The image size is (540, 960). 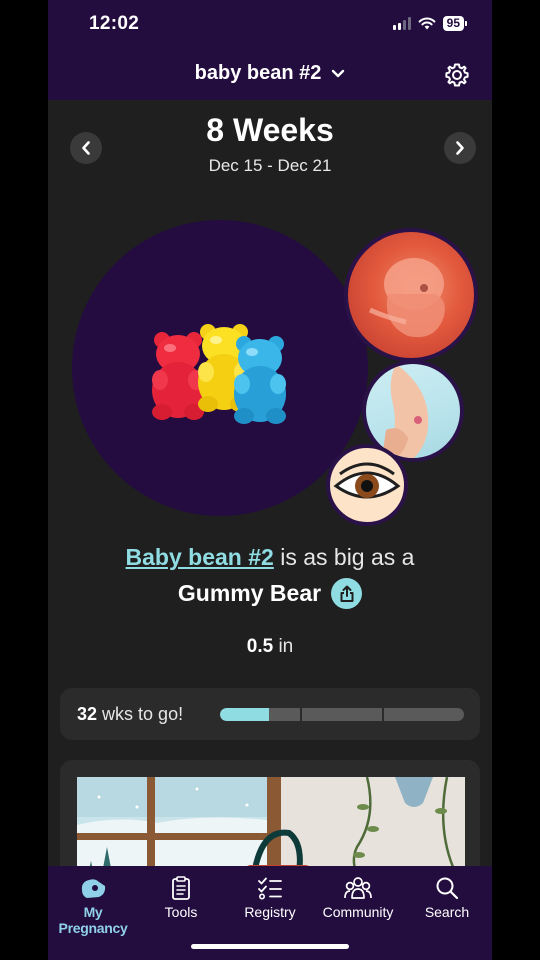 What do you see at coordinates (358, 912) in the screenshot?
I see `tab-label: Community` at bounding box center [358, 912].